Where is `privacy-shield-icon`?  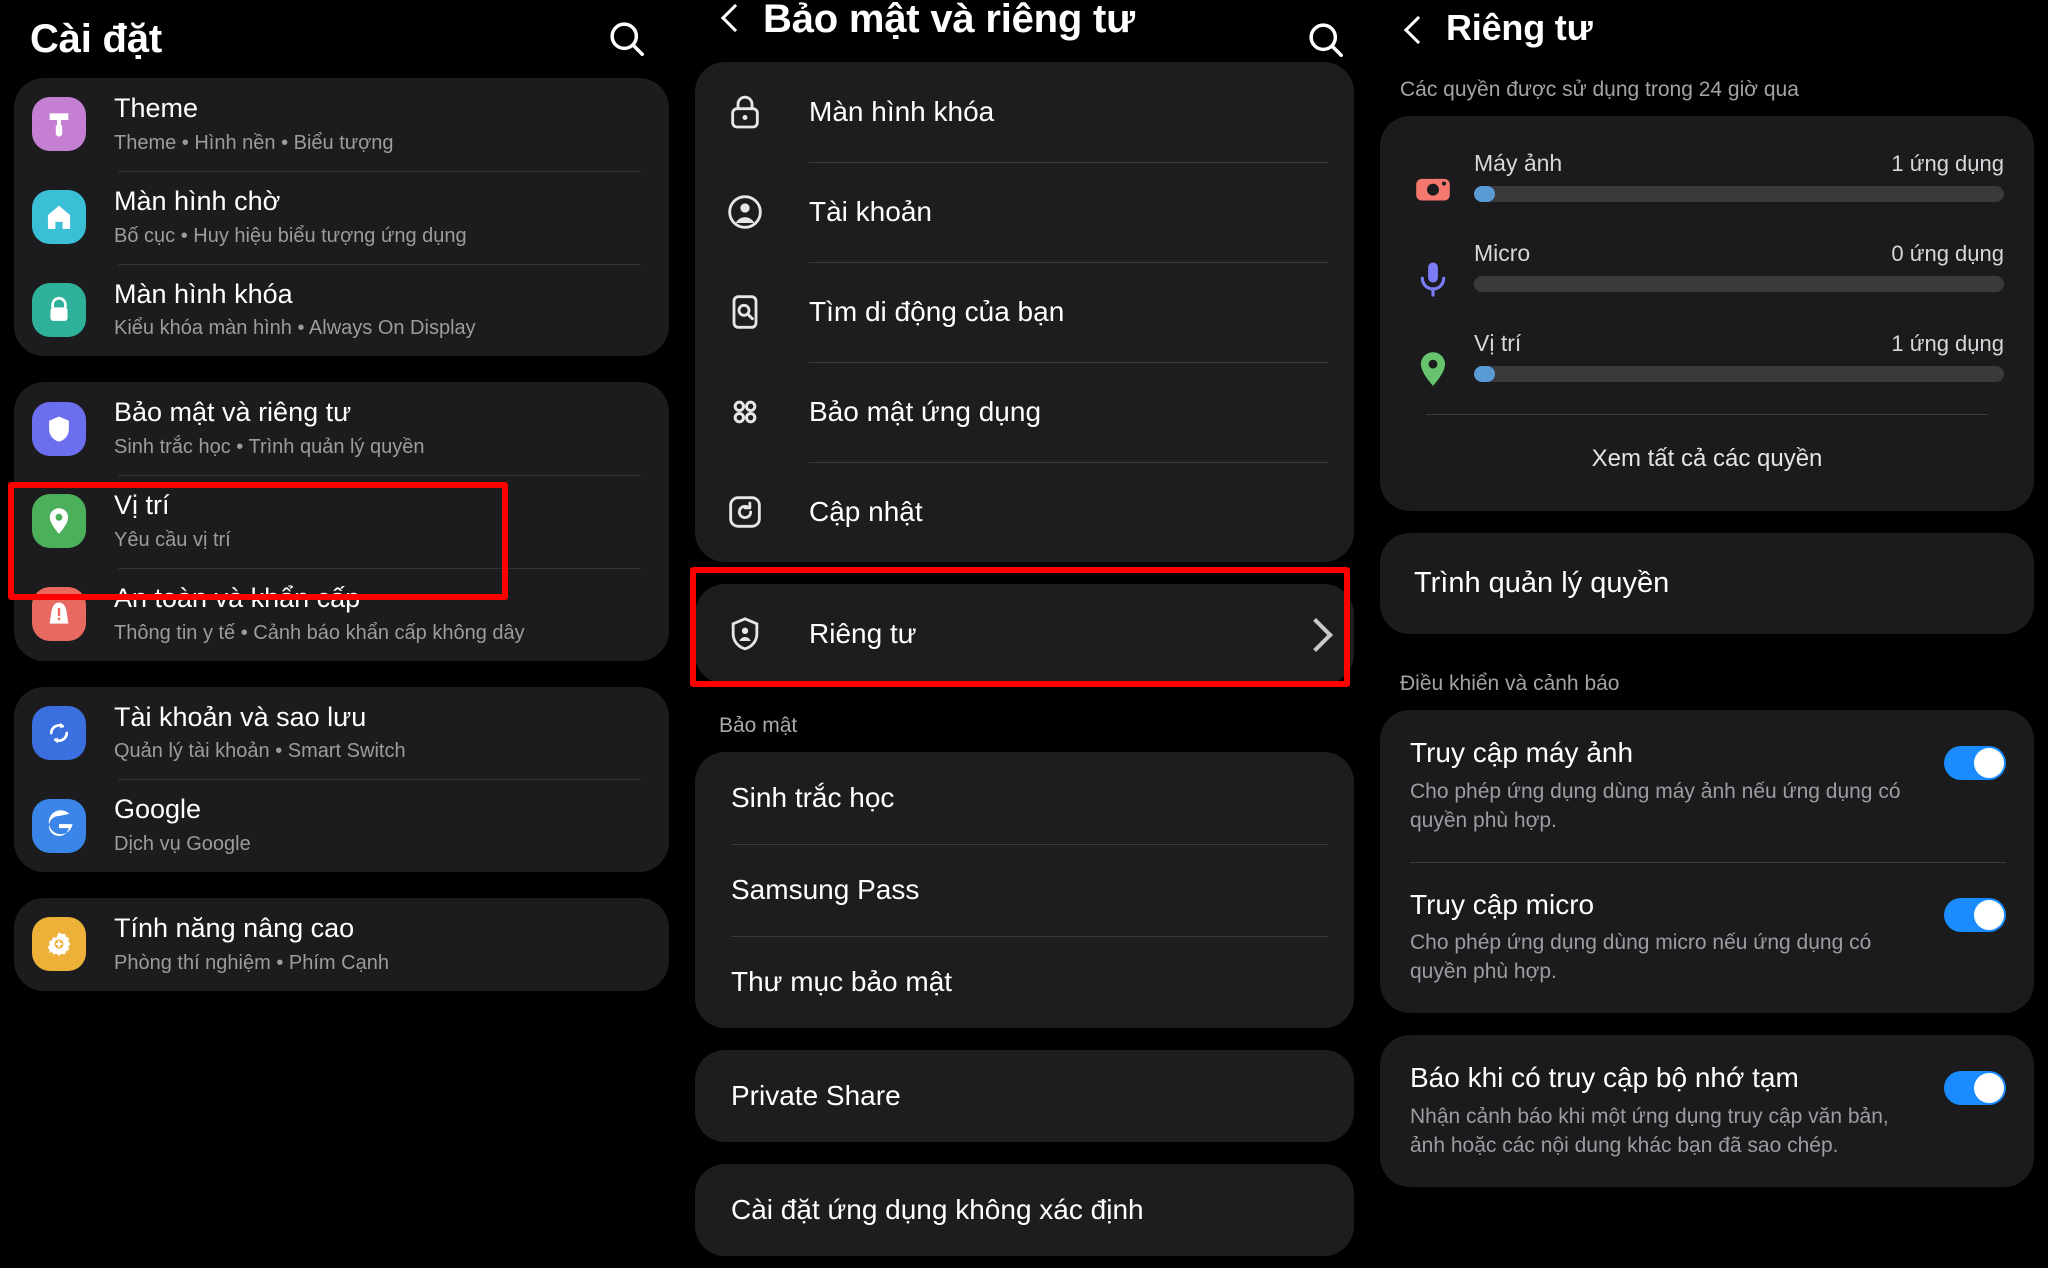 privacy-shield-icon is located at coordinates (745, 634).